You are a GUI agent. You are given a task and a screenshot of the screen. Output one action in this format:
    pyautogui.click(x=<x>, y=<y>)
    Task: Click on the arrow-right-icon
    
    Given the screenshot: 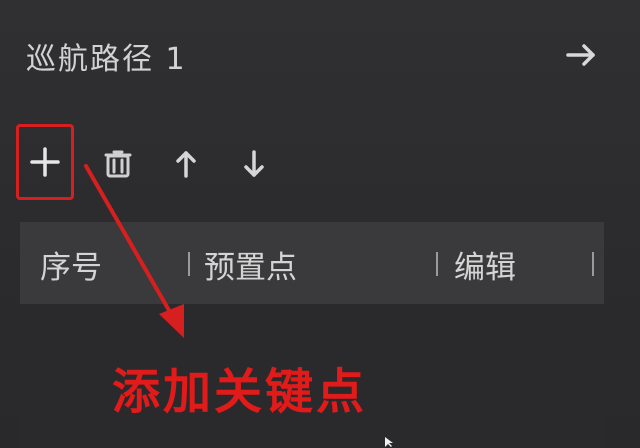 What is the action you would take?
    pyautogui.click(x=580, y=55)
    